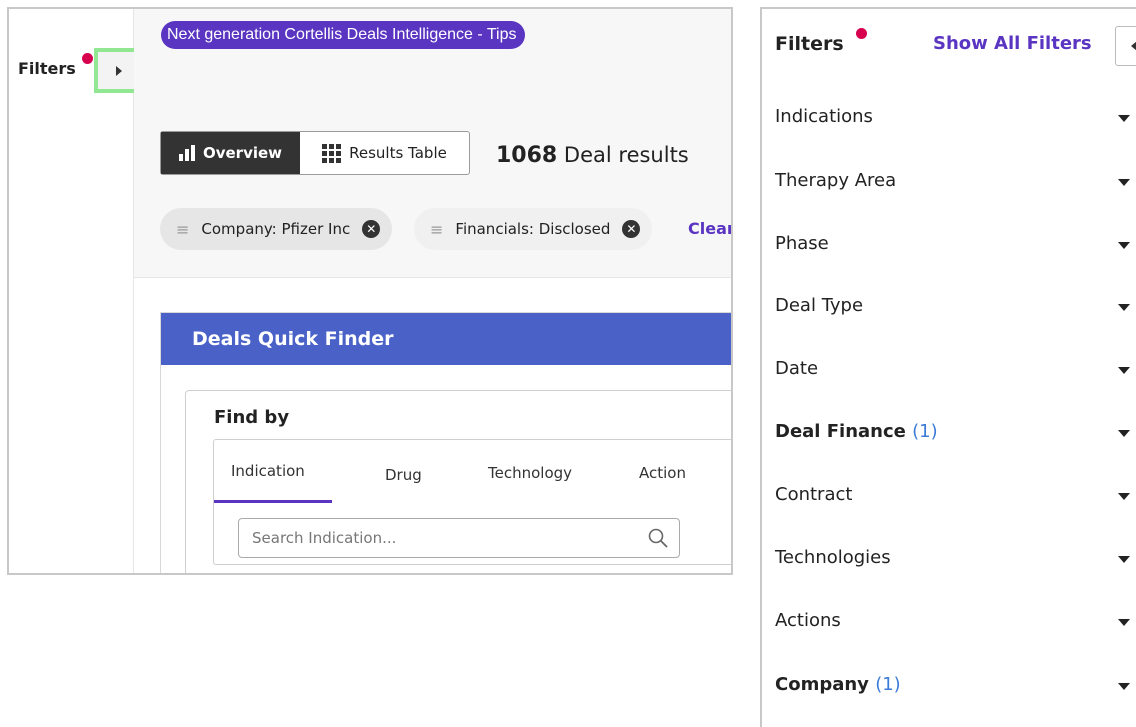  Describe the element at coordinates (709, 228) in the screenshot. I see `clear-filters-link: Clear` at that location.